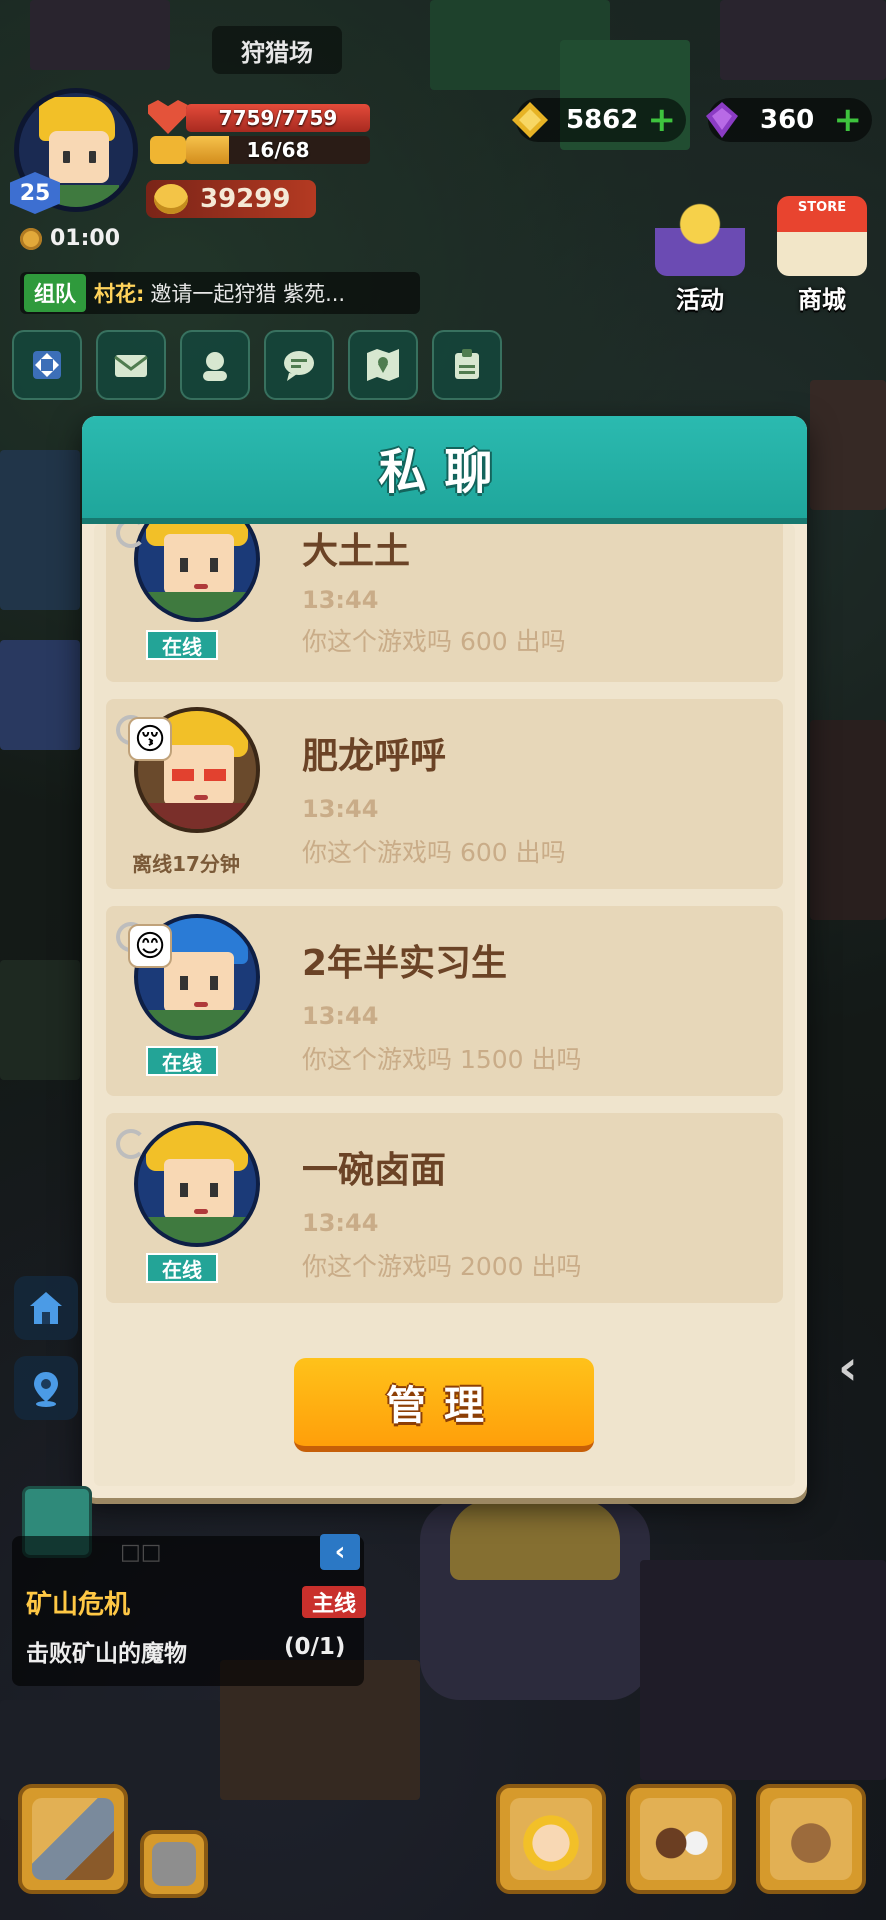  I want to click on friend-name: 2年半实习生, so click(405, 963).